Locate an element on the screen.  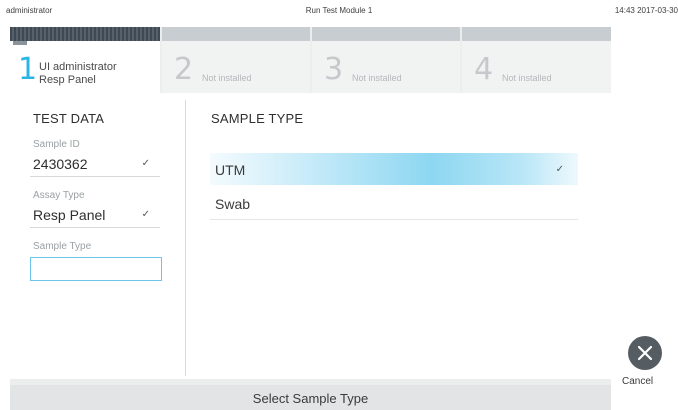
option-label: Swab is located at coordinates (233, 204).